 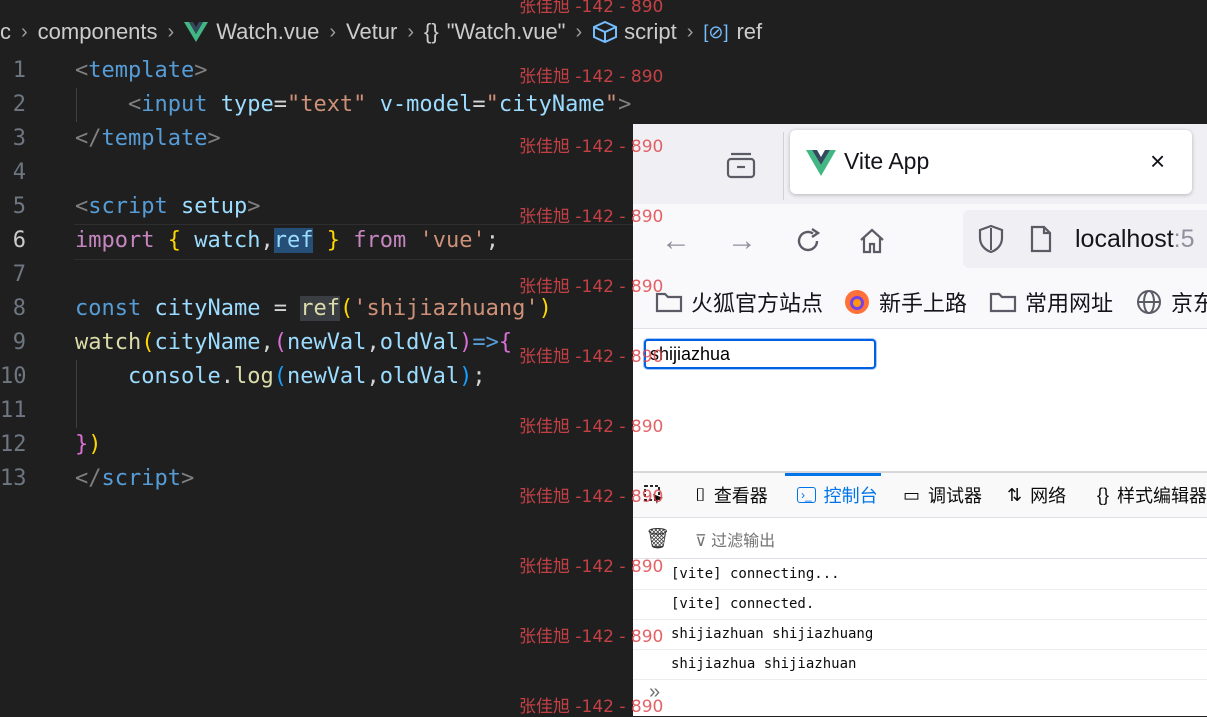 I want to click on url-bar: localhost:5, so click(x=1085, y=239).